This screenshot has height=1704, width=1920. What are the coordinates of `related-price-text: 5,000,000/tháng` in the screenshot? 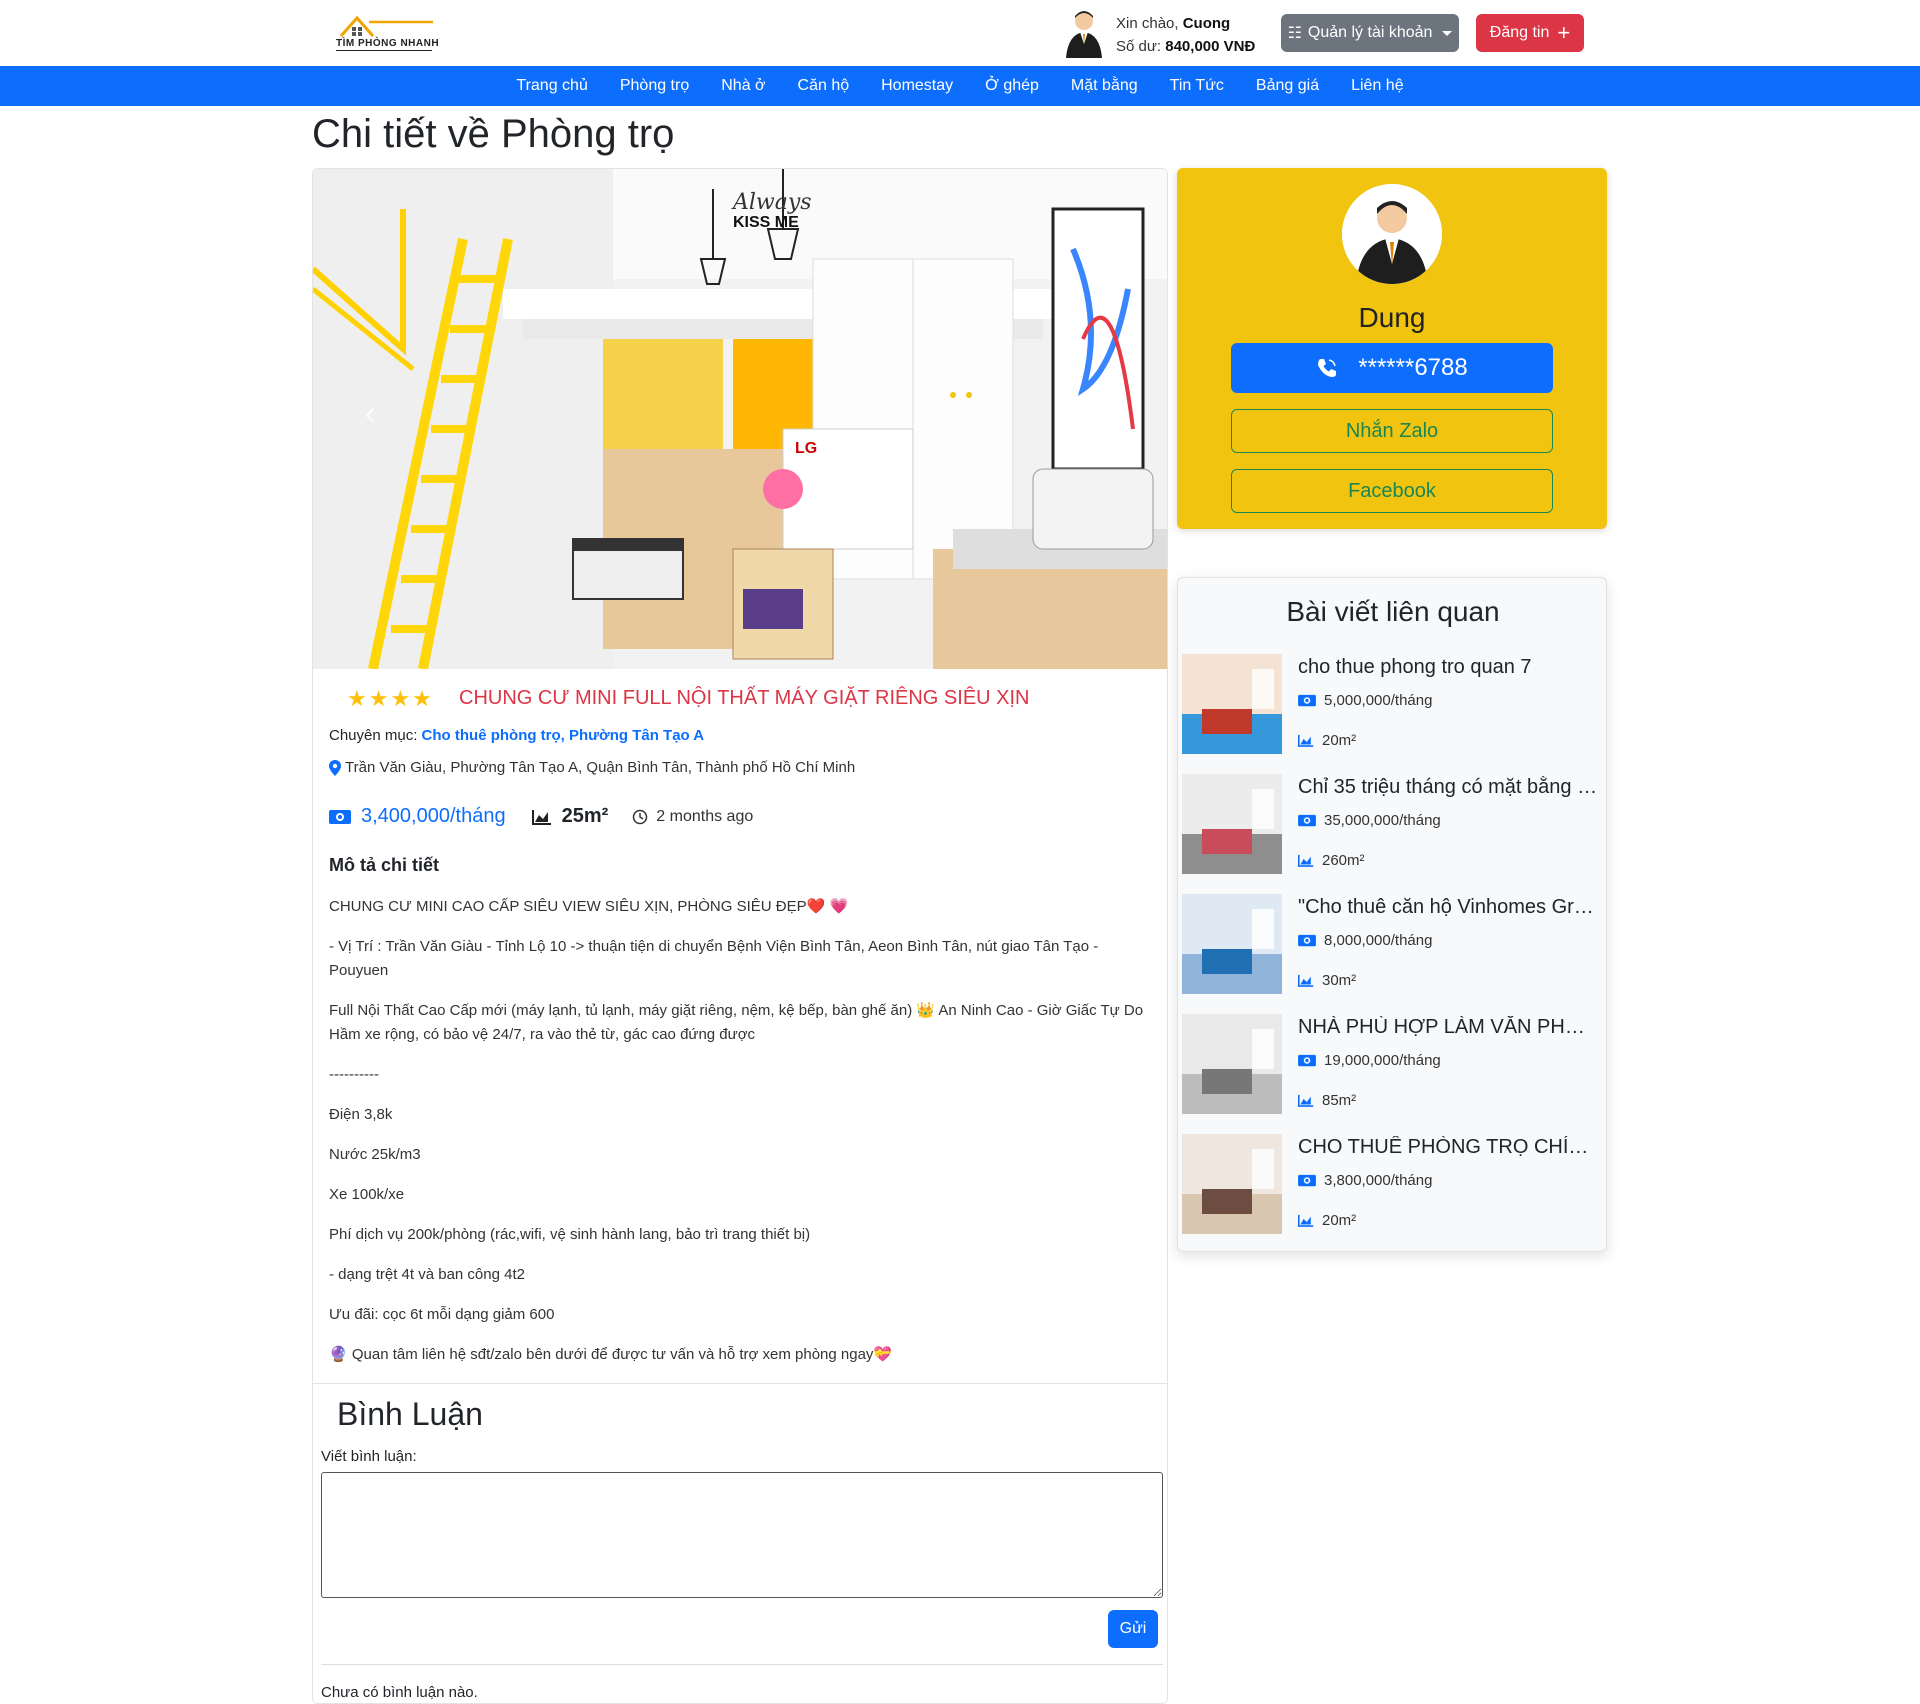 It's located at (1378, 700).